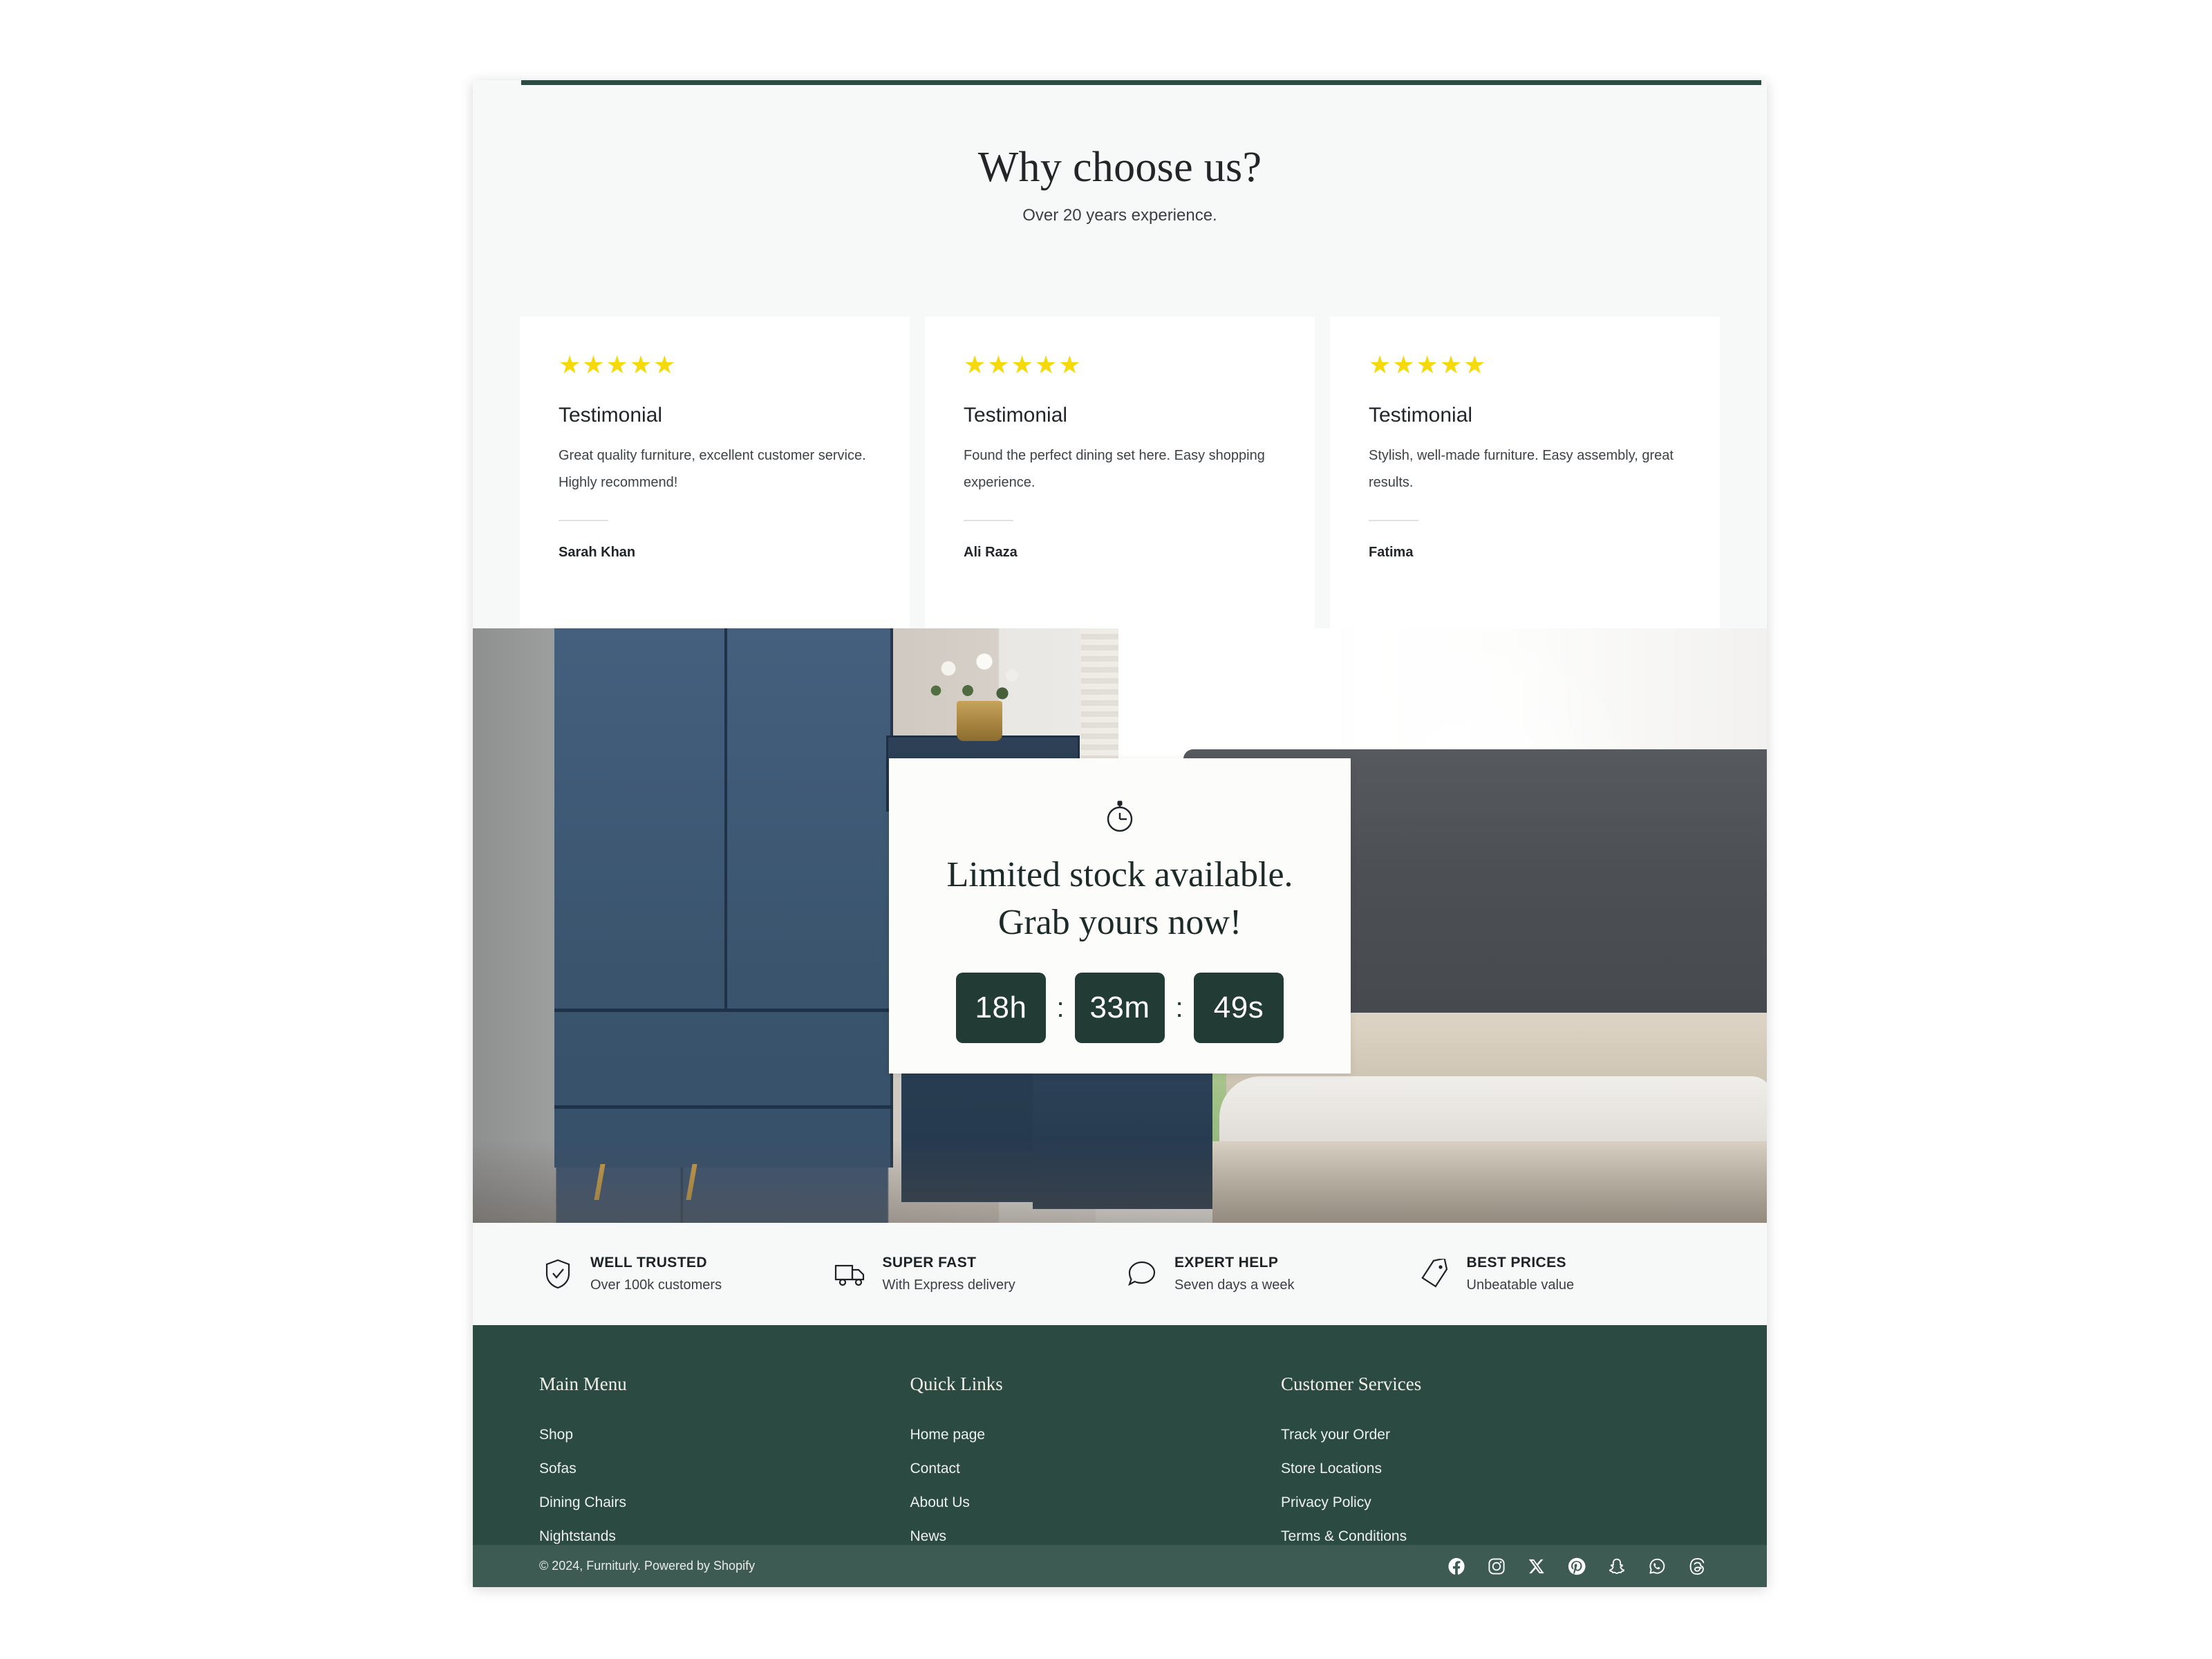 The image size is (2212, 1659). I want to click on copyright-text: © 2024, Furniturly. Powered by Shopify, so click(647, 1566).